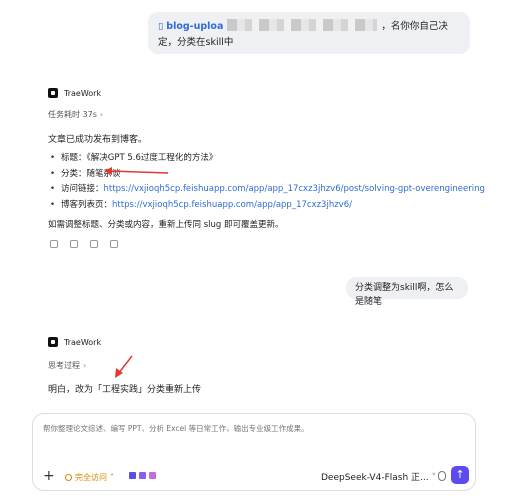  I want to click on share-icon, so click(74, 244).